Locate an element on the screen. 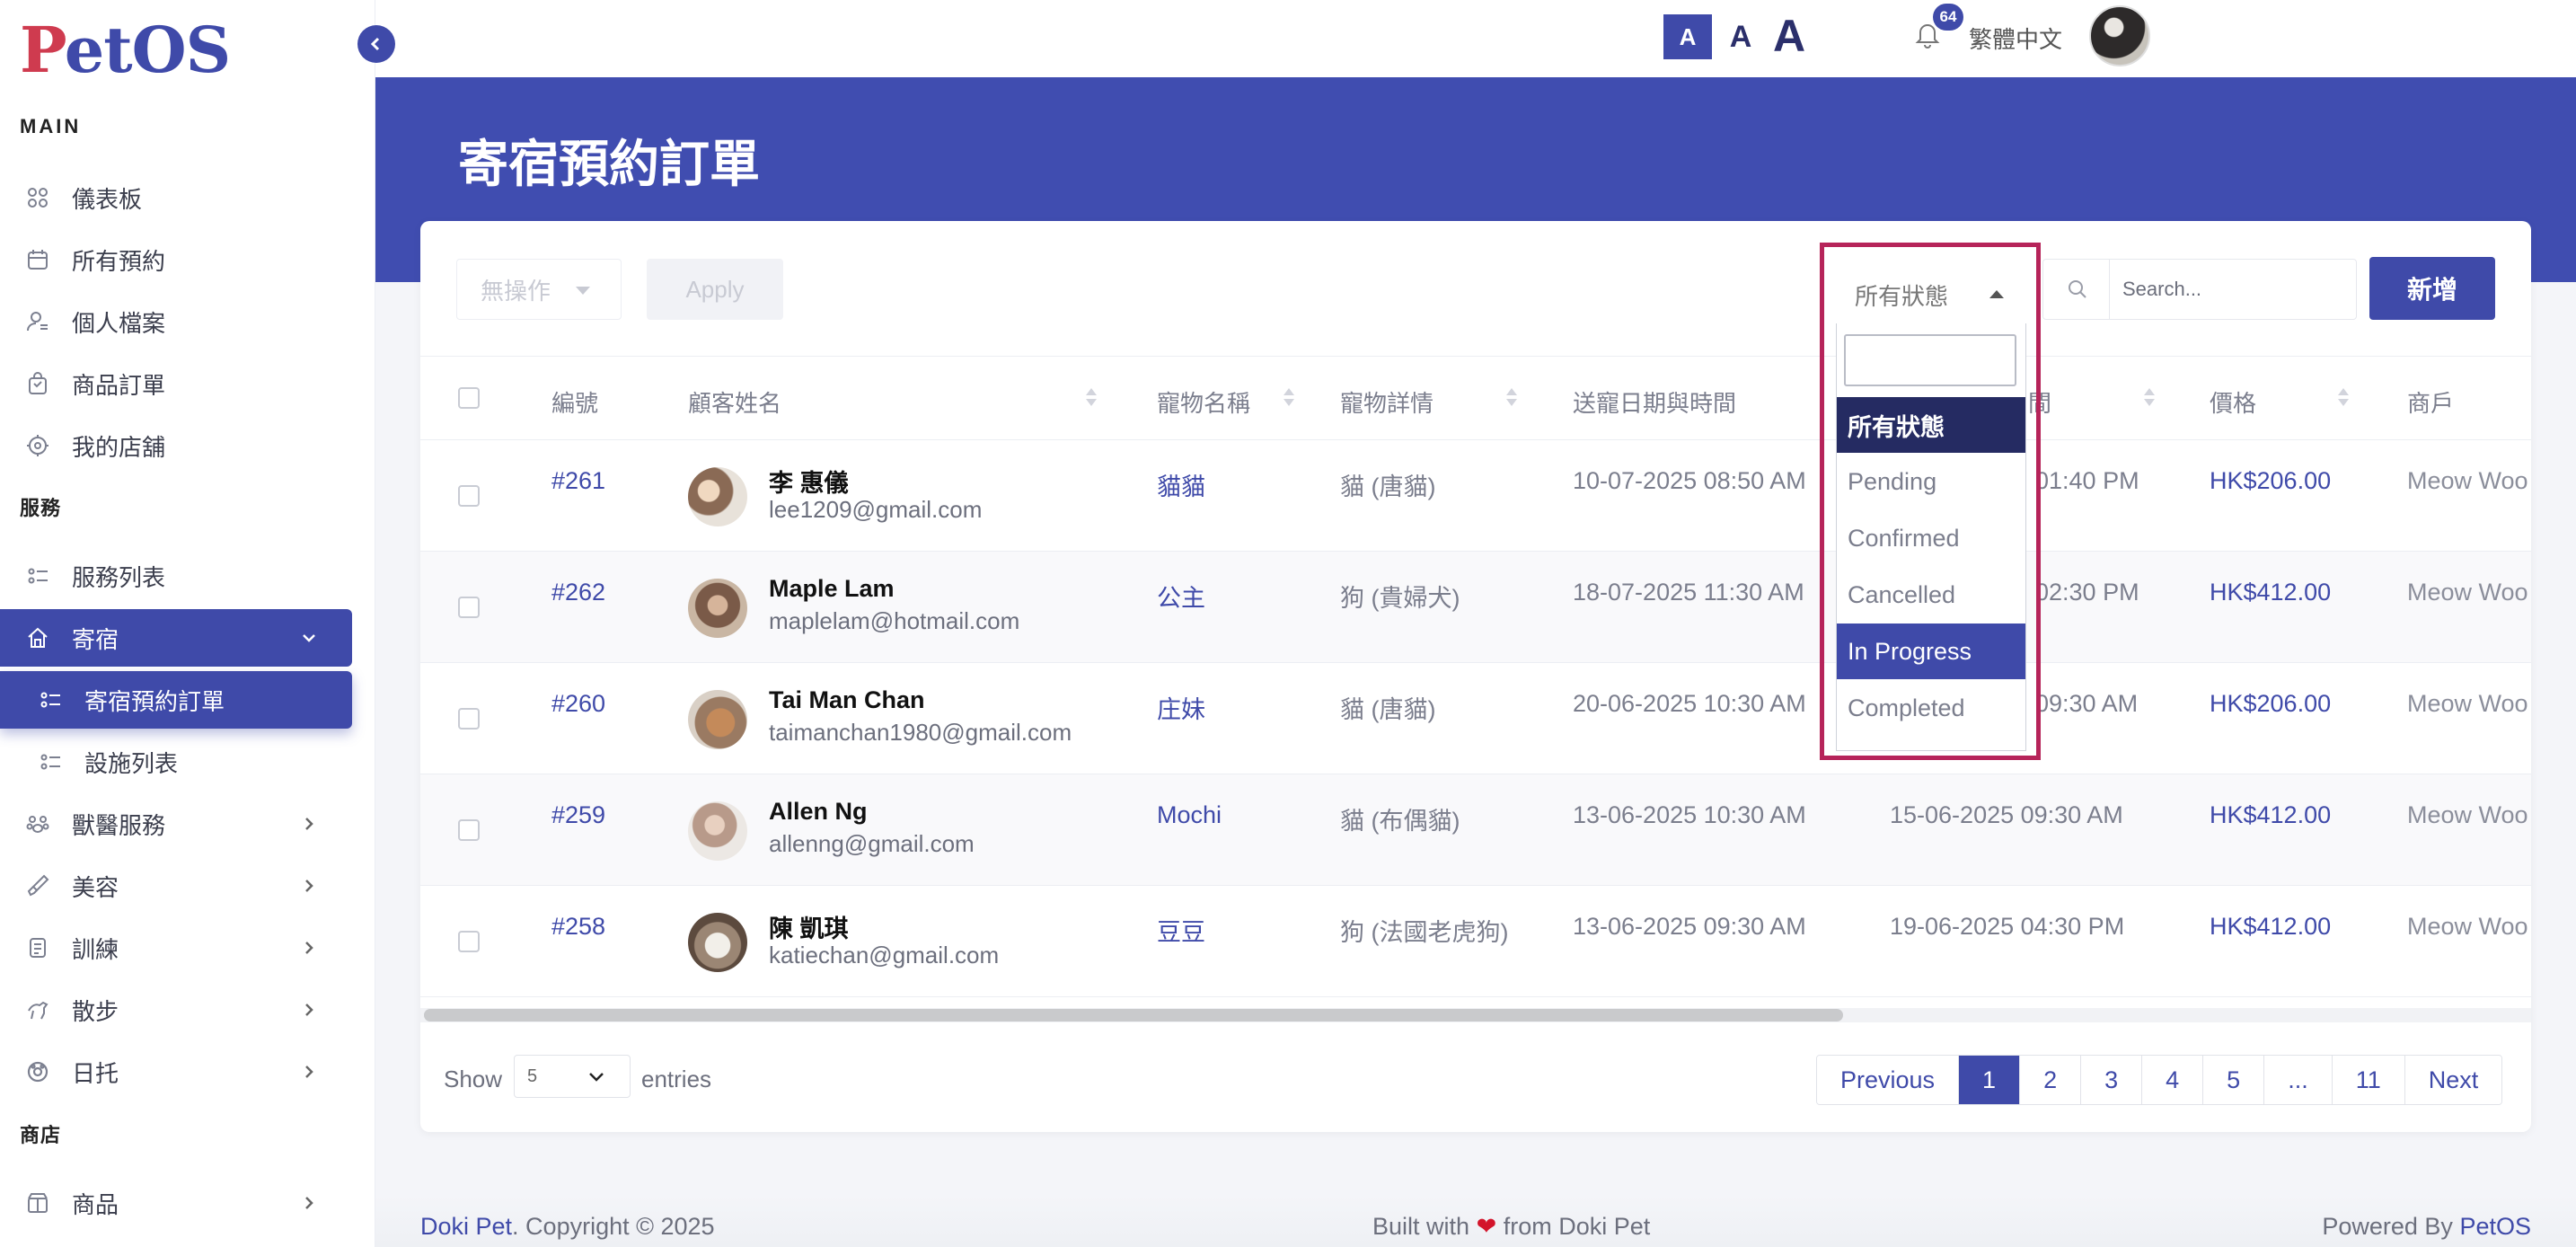 The height and width of the screenshot is (1247, 2576). status-option-confirmed: Confirmed is located at coordinates (1931, 538).